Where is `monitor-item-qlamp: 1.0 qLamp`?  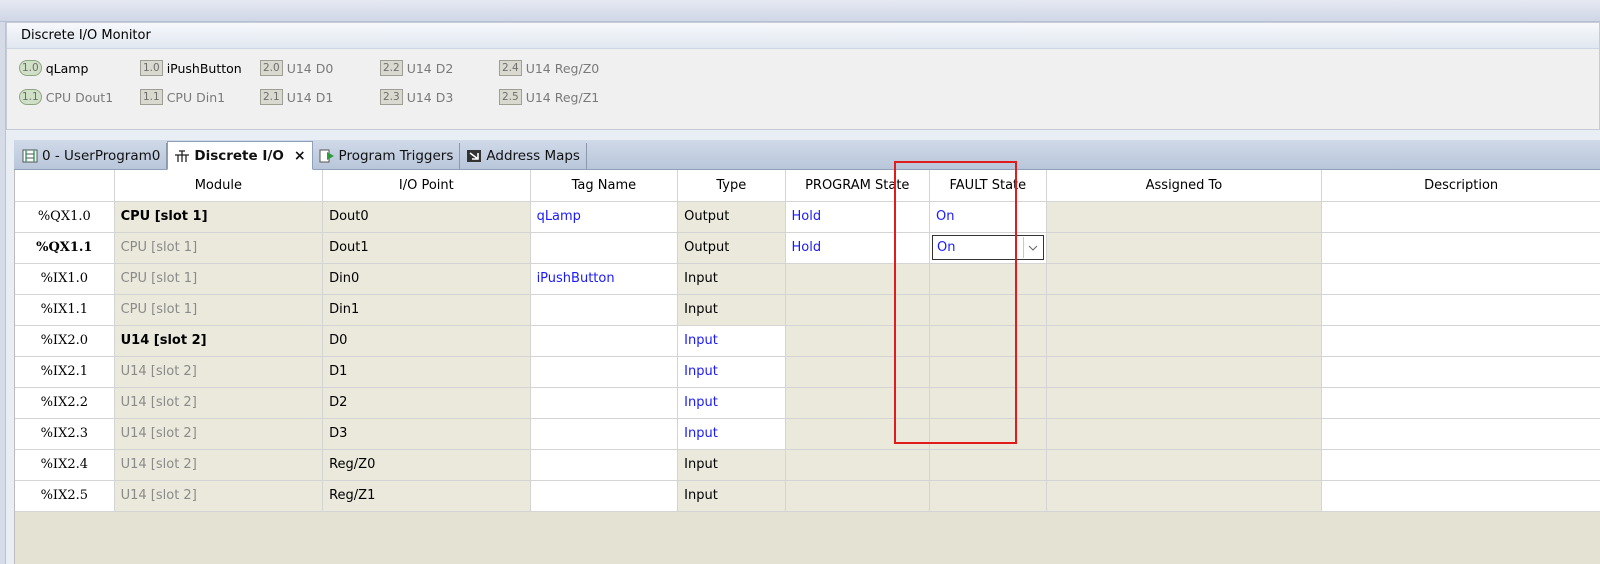 monitor-item-qlamp: 1.0 qLamp is located at coordinates (53, 68).